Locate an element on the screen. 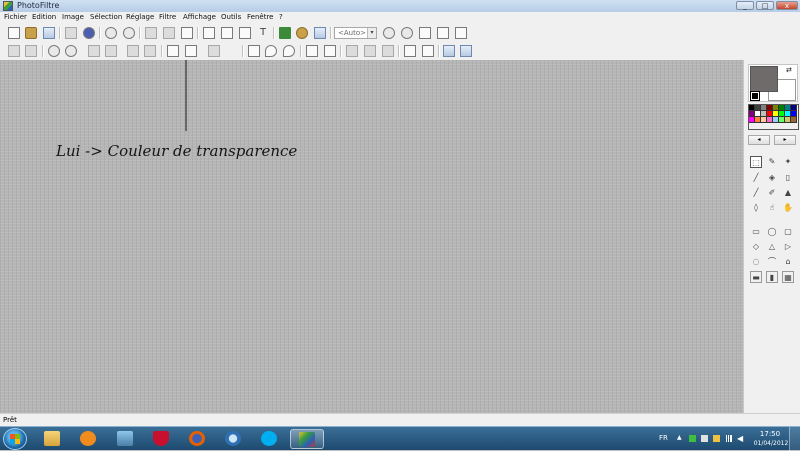  network-signal-icon is located at coordinates (728, 438).